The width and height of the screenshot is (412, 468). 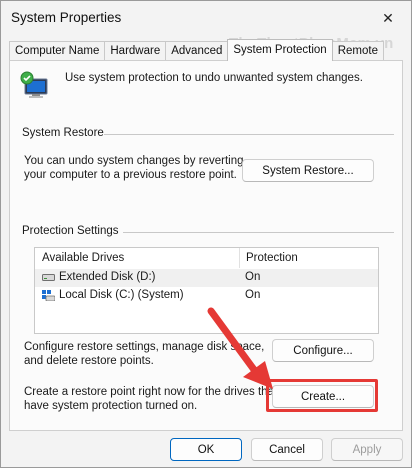 I want to click on ok-button: OK, so click(x=206, y=449).